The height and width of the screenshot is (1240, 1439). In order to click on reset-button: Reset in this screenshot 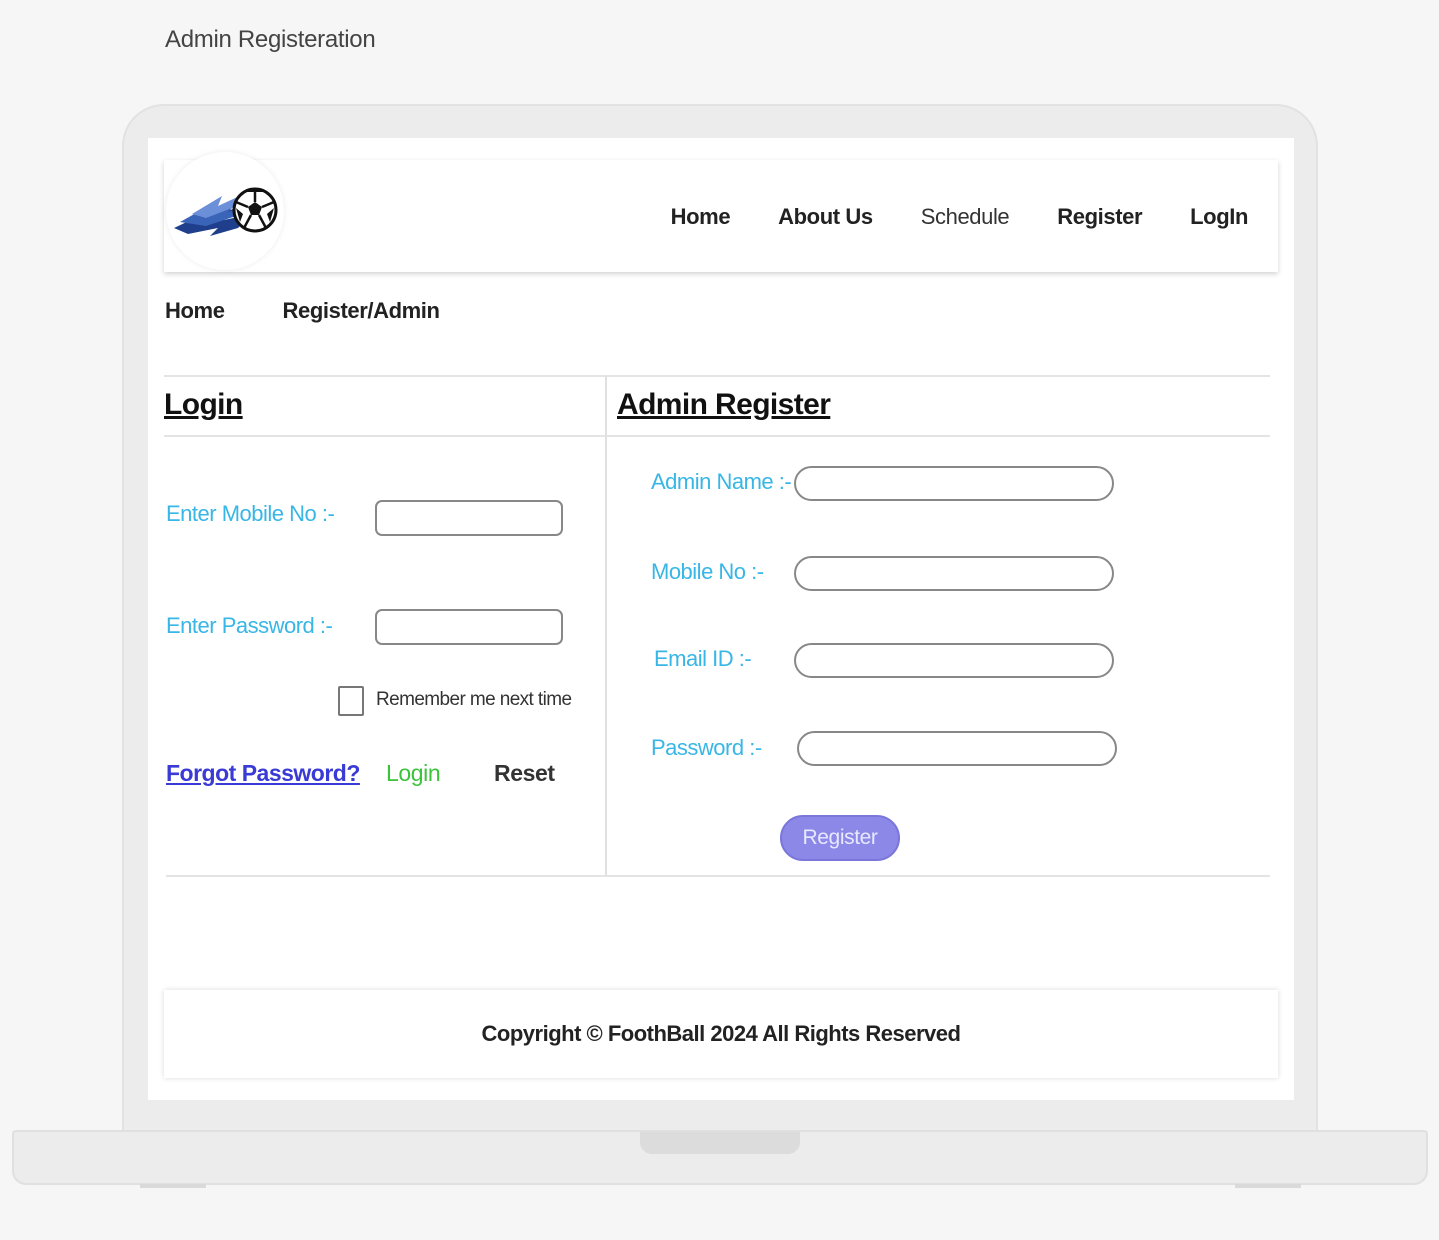, I will do `click(524, 773)`.